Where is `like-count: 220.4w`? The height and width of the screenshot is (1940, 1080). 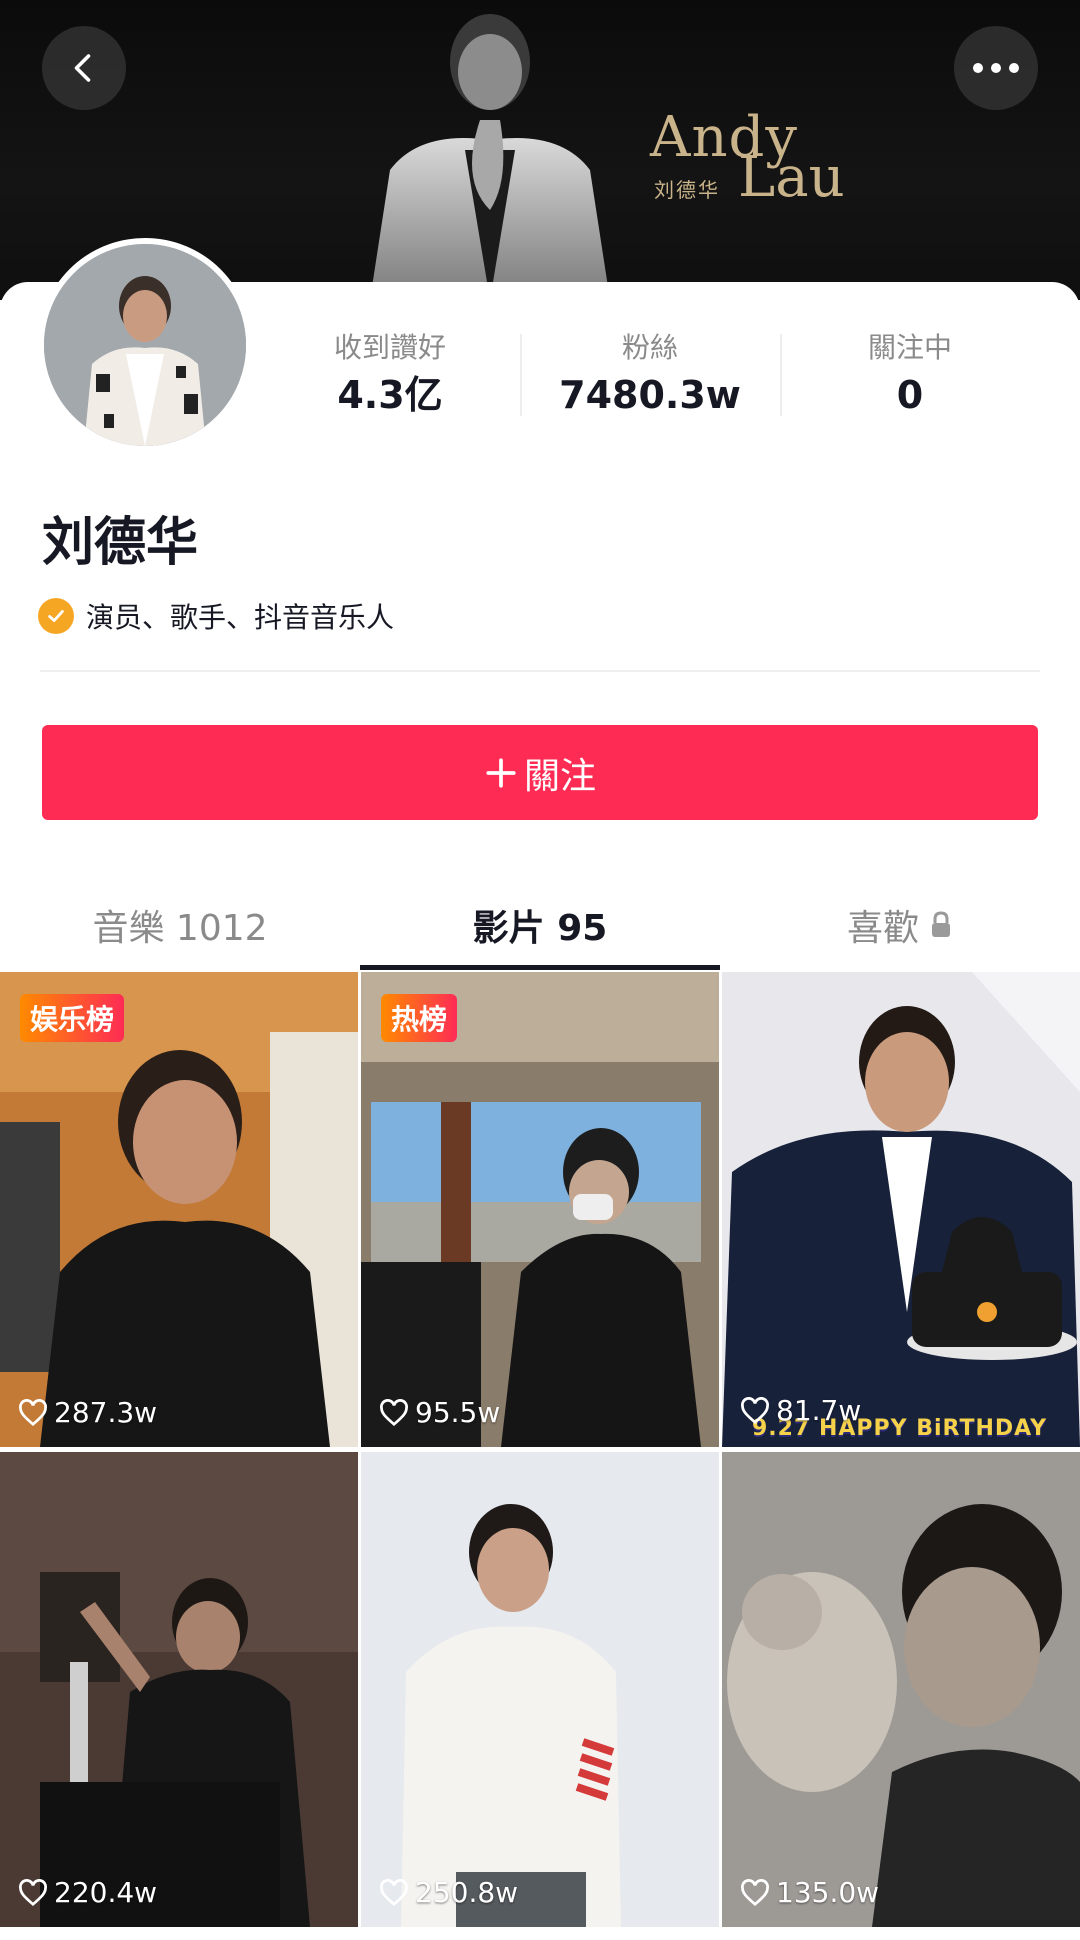 like-count: 220.4w is located at coordinates (87, 1892).